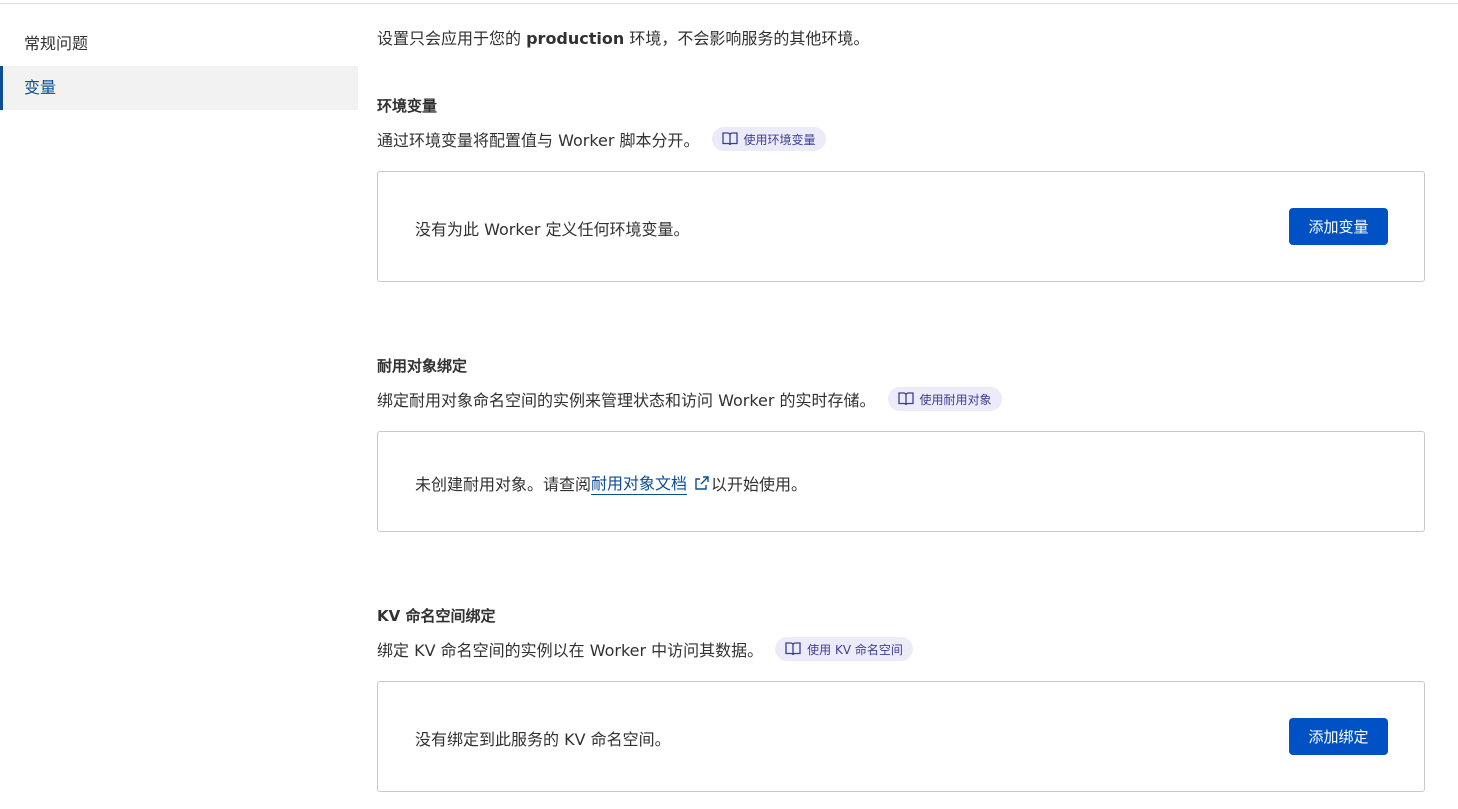 This screenshot has width=1458, height=809. What do you see at coordinates (626, 400) in the screenshot?
I see `durable-description-text: 绑定耐用对象命名空间的实例来管理状态和访问 Worker 的实时存储。` at bounding box center [626, 400].